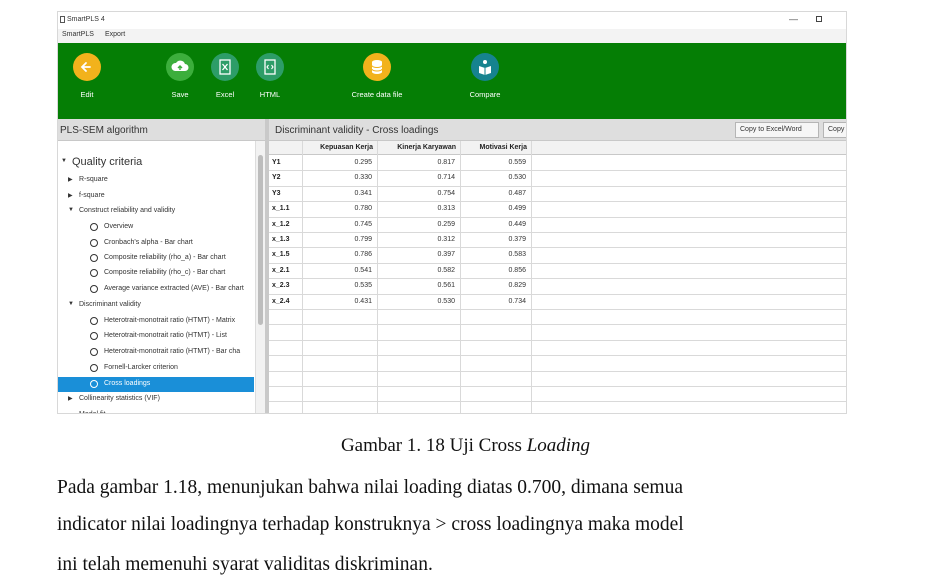 The image size is (931, 584). I want to click on tree-item-label: Discriminant validity, so click(110, 304).